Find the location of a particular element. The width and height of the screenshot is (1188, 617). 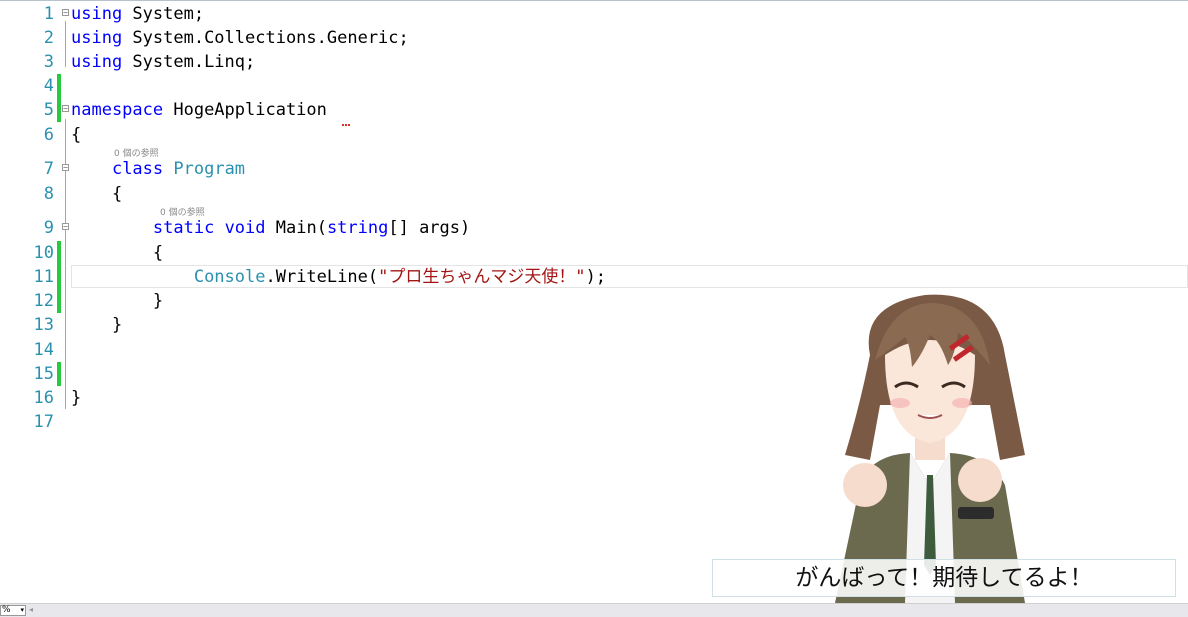

line-number: 4 is located at coordinates (48, 86).